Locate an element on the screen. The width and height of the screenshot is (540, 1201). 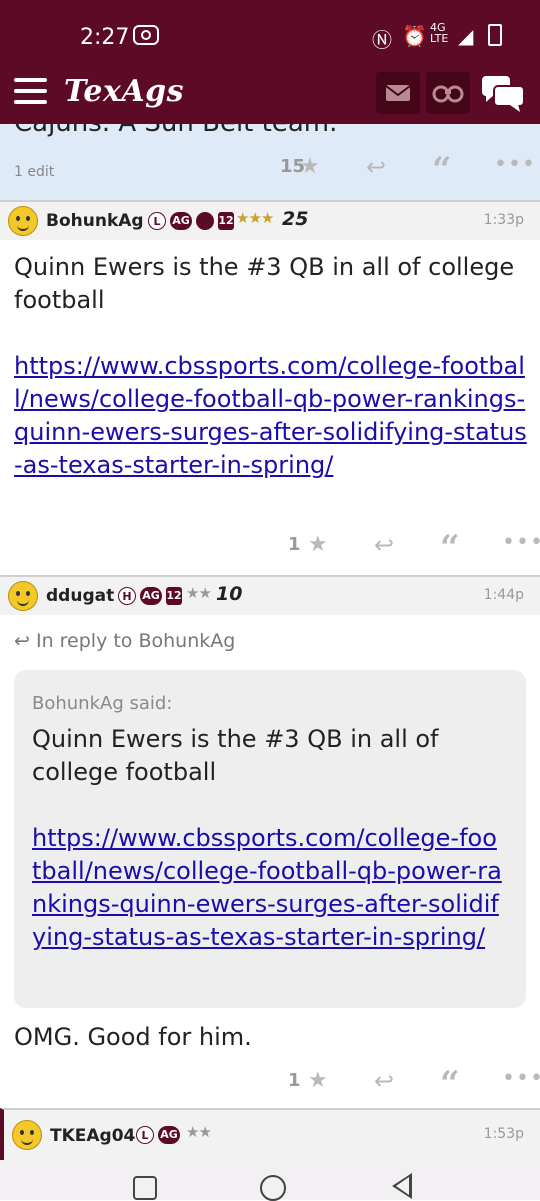
post-header: TKEAg04 L AG ★★ 1:53p is located at coordinates (270, 1134).